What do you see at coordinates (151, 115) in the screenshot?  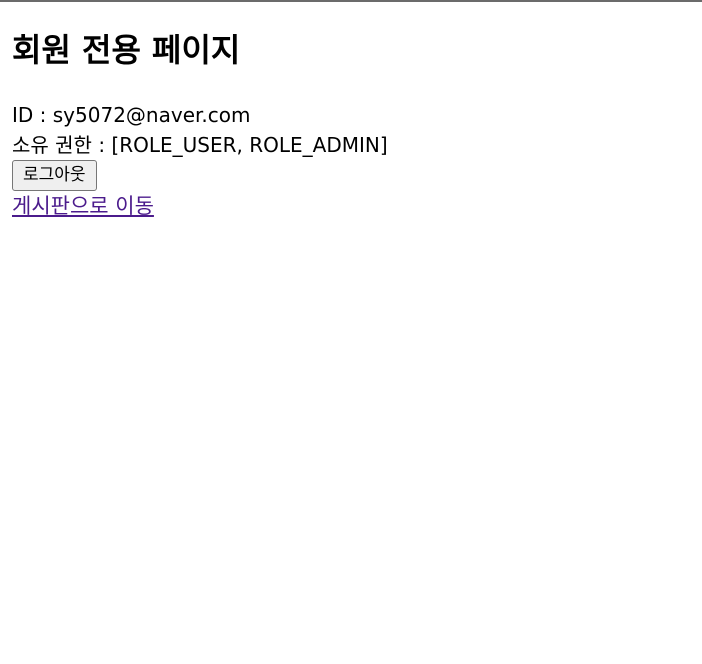 I see `user-id-value: sy5072@naver.com` at bounding box center [151, 115].